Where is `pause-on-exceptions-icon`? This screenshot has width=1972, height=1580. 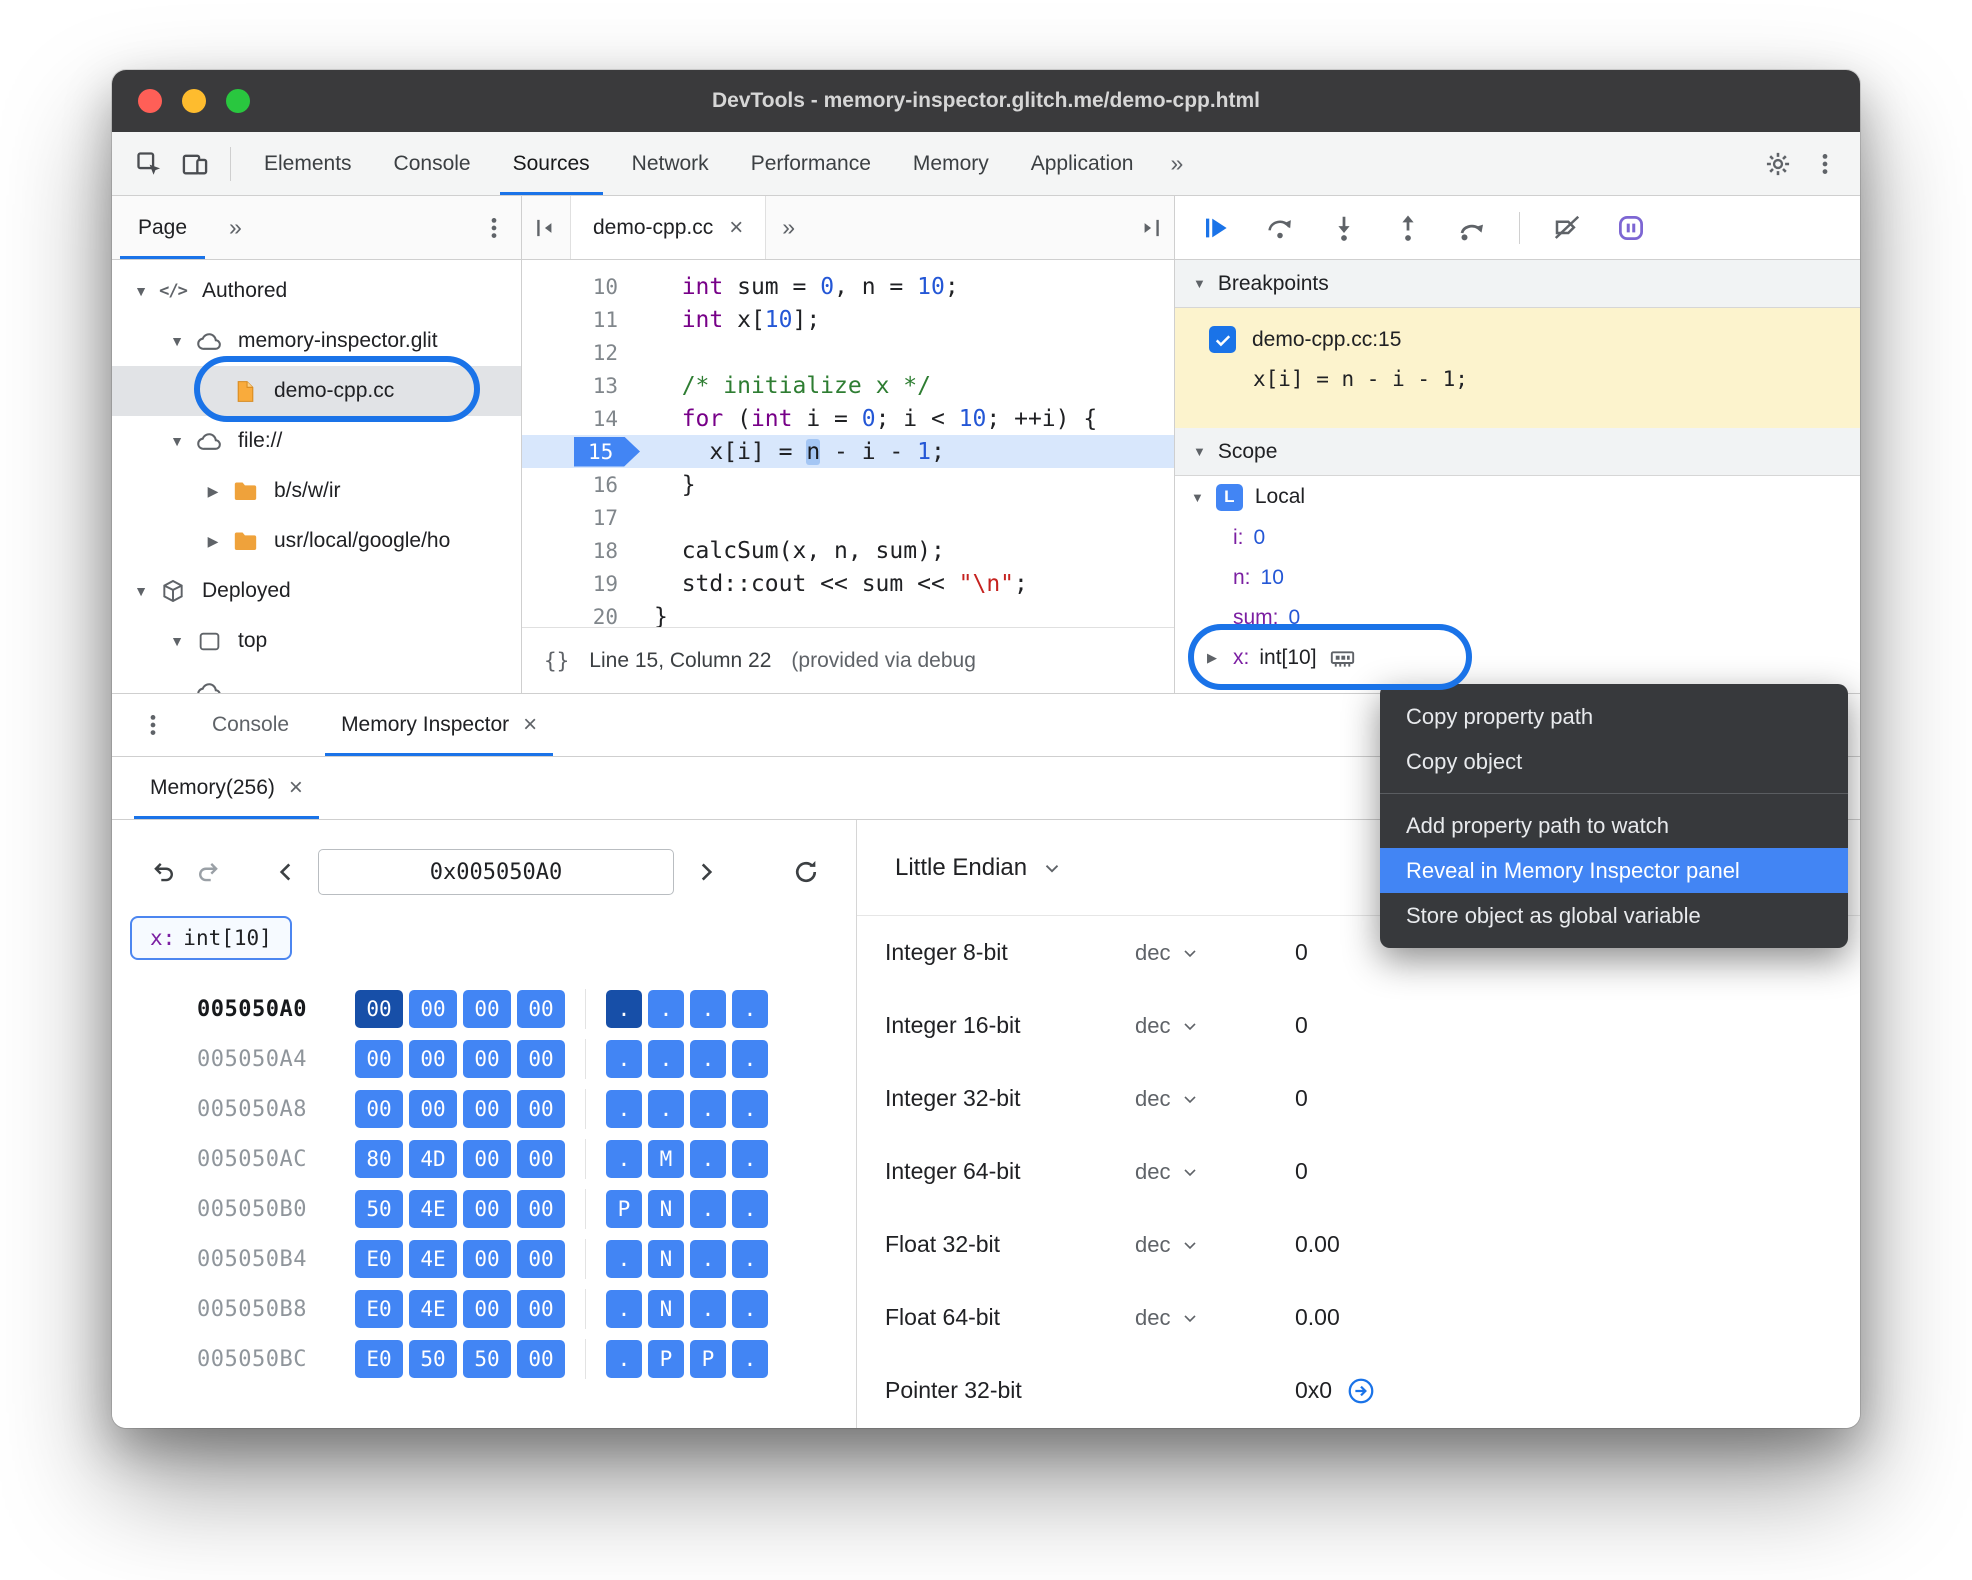
pause-on-exceptions-icon is located at coordinates (1631, 228).